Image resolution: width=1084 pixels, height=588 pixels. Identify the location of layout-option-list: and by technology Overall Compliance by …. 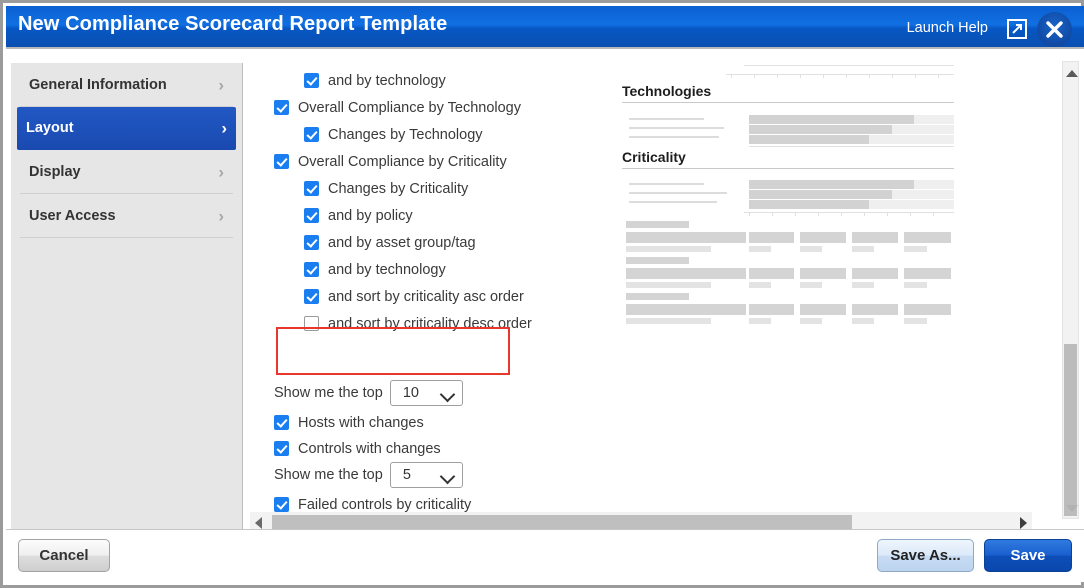
(424, 202).